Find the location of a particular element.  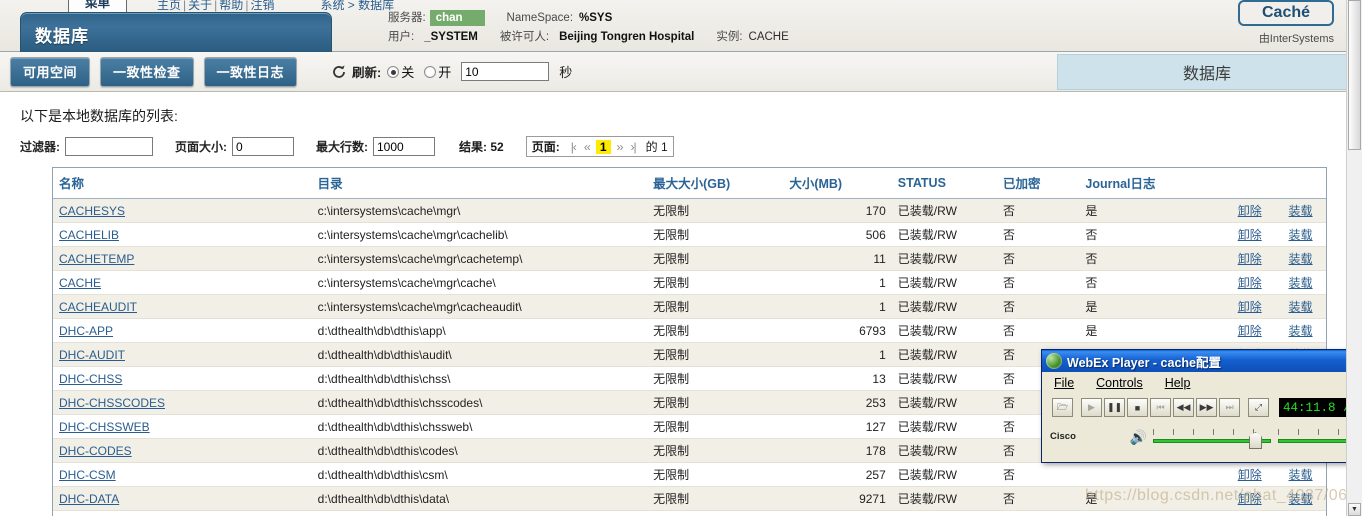

database-link: DHC-CODES is located at coordinates (95, 451).